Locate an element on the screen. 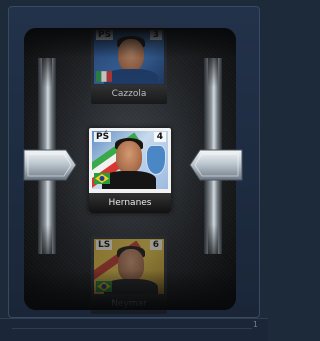 The width and height of the screenshot is (320, 341). footer-bar: 1 is located at coordinates (134, 329).